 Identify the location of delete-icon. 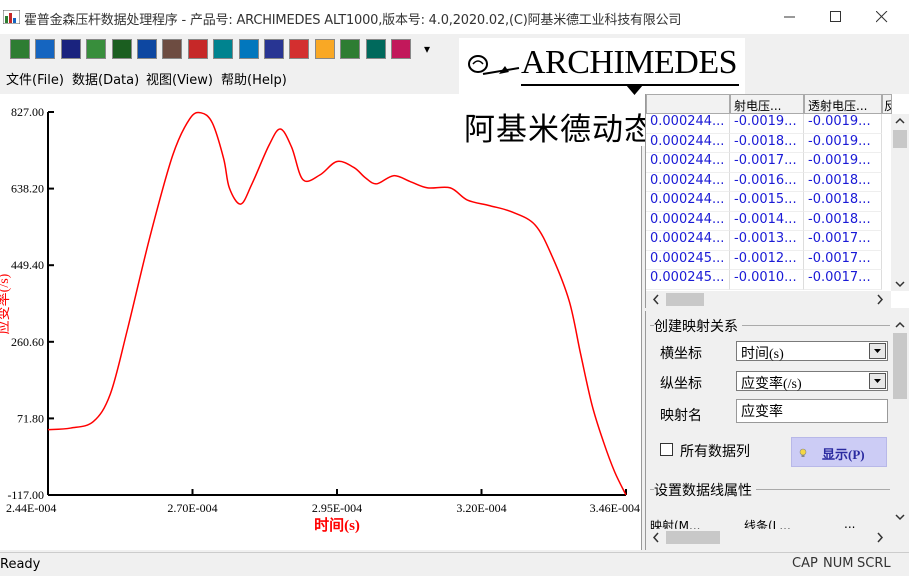
(299, 49).